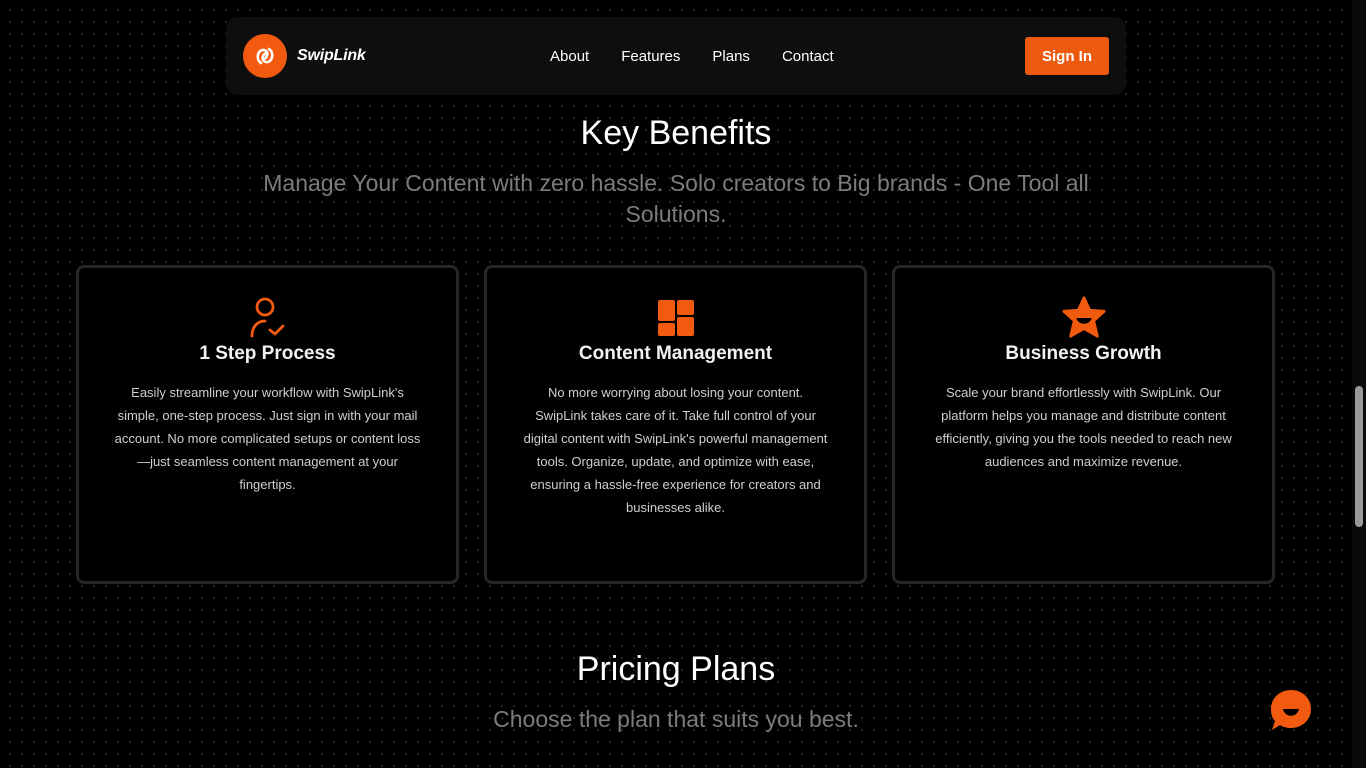 The height and width of the screenshot is (768, 1366). Describe the element at coordinates (676, 719) in the screenshot. I see `pricing-subtitle: Choose the plan that suits you best.` at that location.